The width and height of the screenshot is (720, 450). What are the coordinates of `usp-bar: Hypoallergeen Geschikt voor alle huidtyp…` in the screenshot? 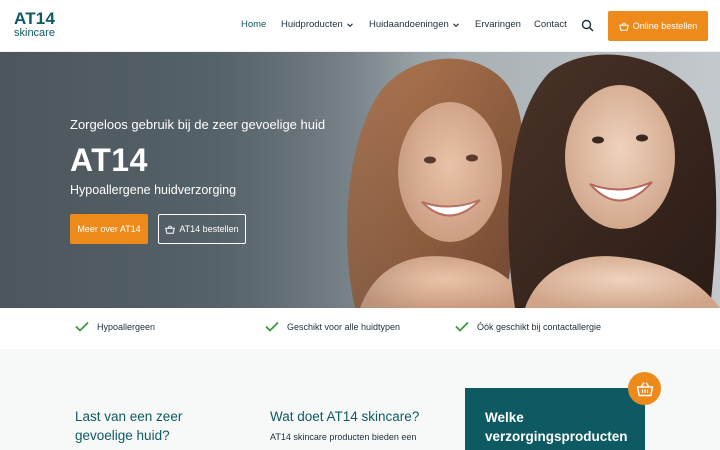 It's located at (360, 328).